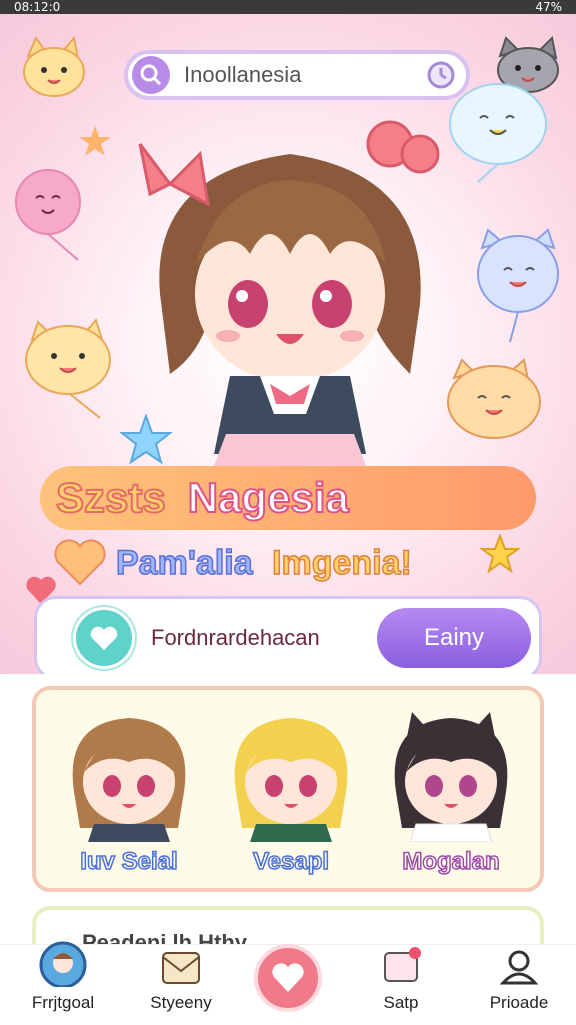  Describe the element at coordinates (268, 497) in the screenshot. I see `banner-word-2: Nagesia` at that location.